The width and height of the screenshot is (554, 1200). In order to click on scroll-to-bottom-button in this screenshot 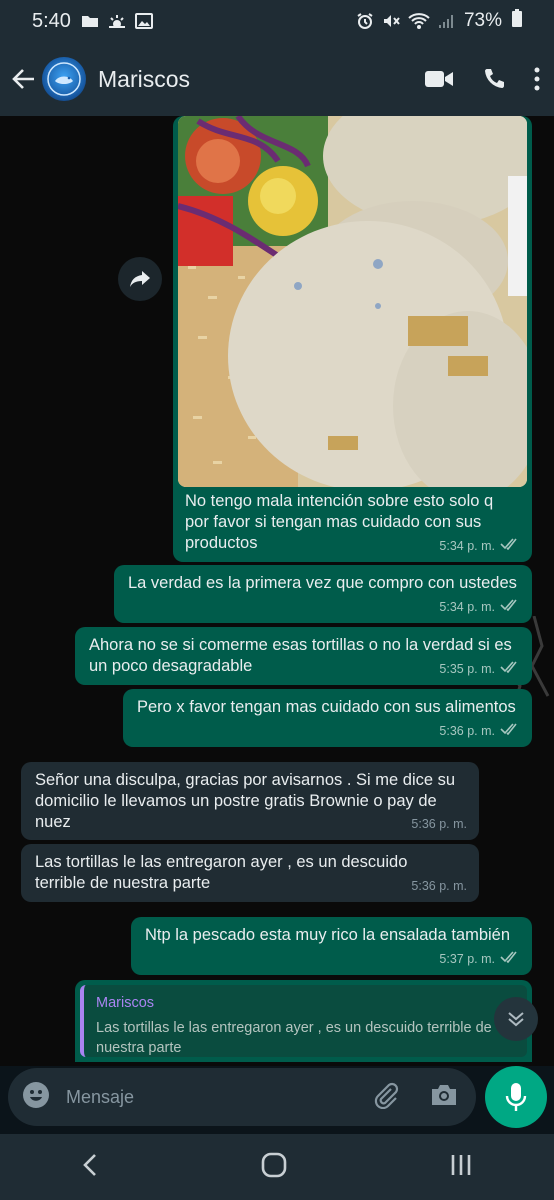, I will do `click(516, 1019)`.